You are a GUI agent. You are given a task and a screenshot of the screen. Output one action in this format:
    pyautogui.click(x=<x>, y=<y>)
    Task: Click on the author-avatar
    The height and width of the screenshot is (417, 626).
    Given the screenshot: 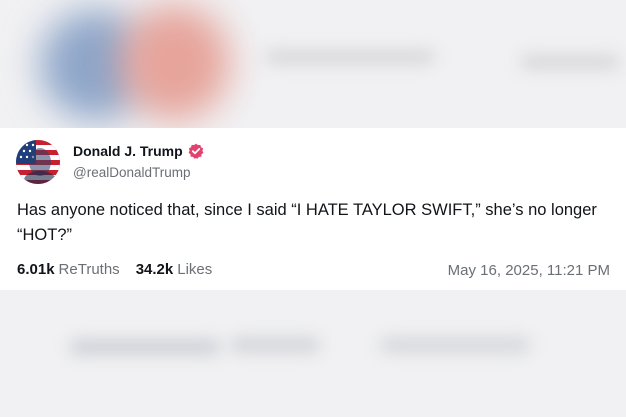 What is the action you would take?
    pyautogui.click(x=38, y=162)
    